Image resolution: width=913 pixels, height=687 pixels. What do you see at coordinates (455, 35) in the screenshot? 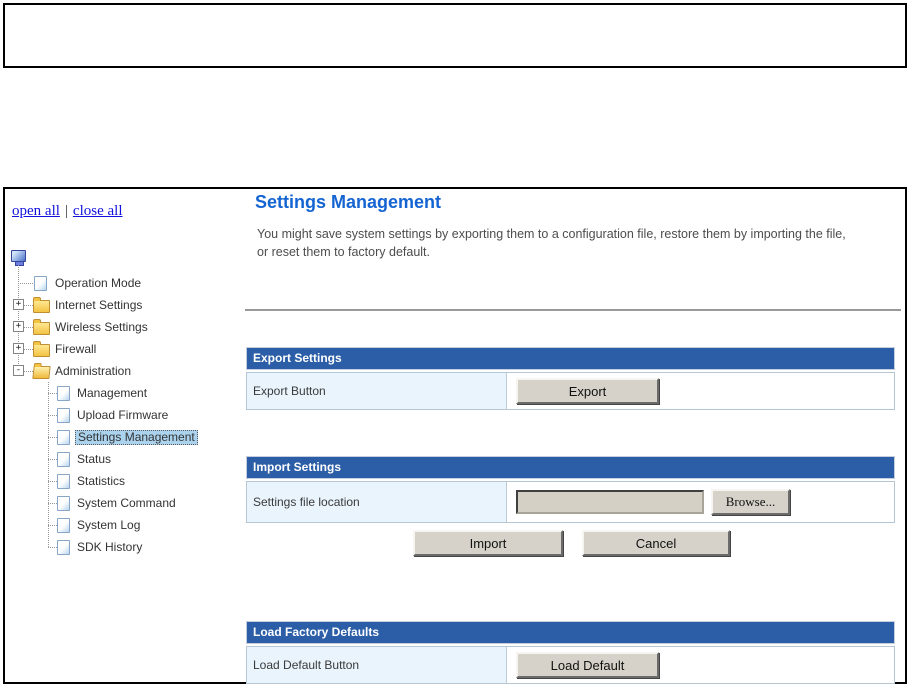
I see `top-banner-box` at bounding box center [455, 35].